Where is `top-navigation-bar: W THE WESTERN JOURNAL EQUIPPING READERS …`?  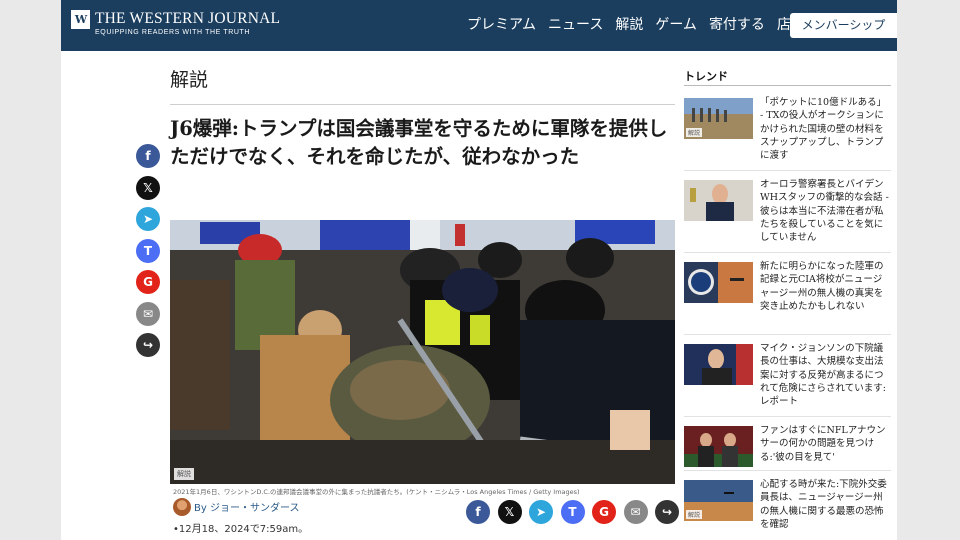
top-navigation-bar: W THE WESTERN JOURNAL EQUIPPING READERS … is located at coordinates (479, 25).